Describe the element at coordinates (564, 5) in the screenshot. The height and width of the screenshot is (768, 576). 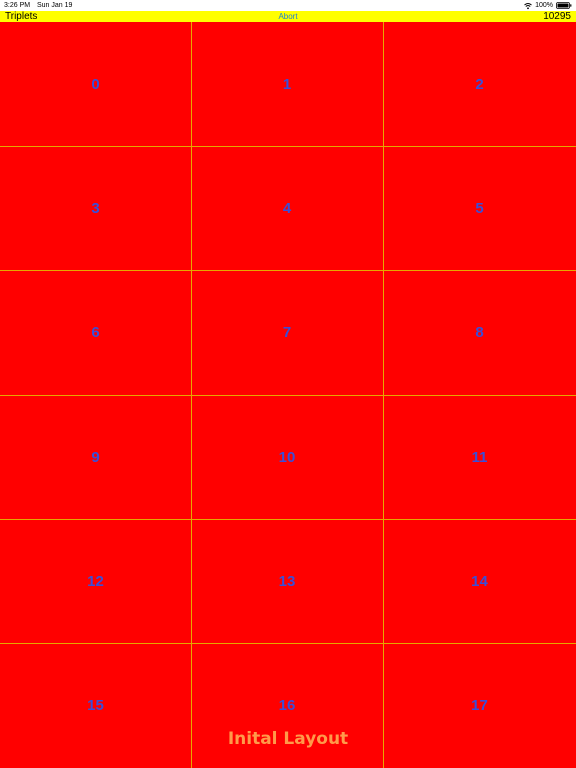
I see `battery-icon` at that location.